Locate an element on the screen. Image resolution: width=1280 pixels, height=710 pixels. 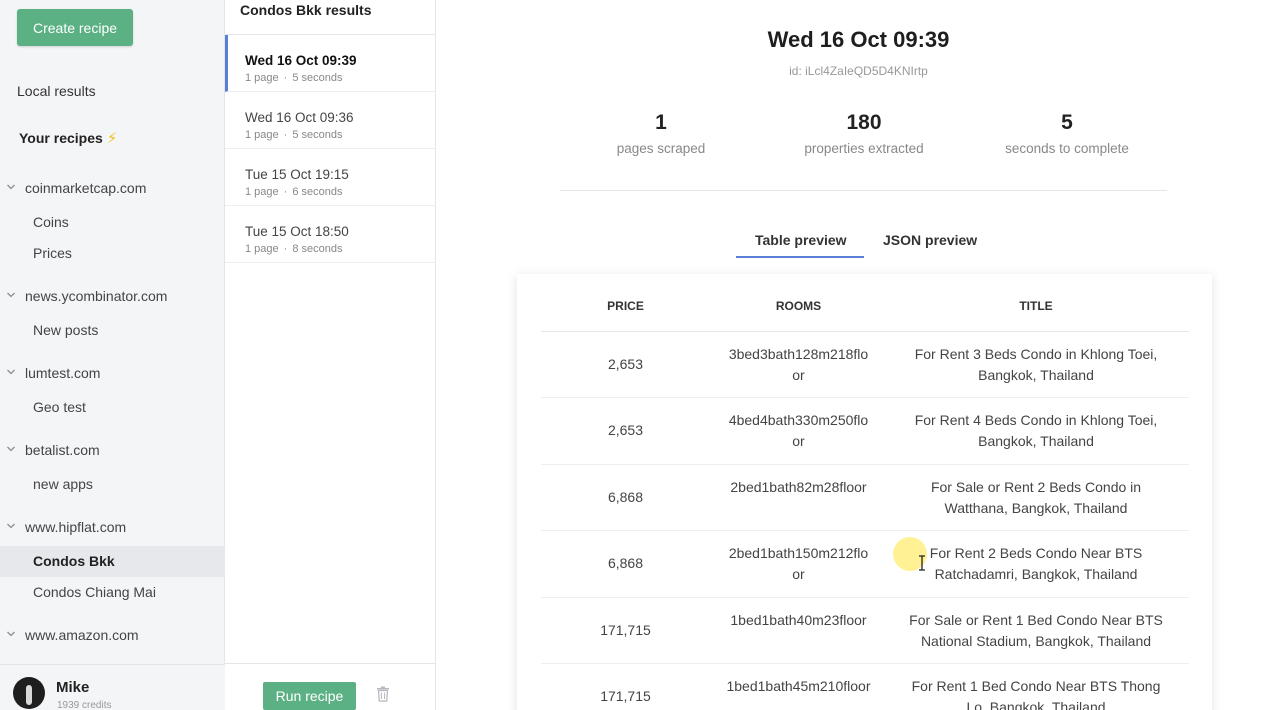
stat-label: properties extracted is located at coordinates (864, 148).